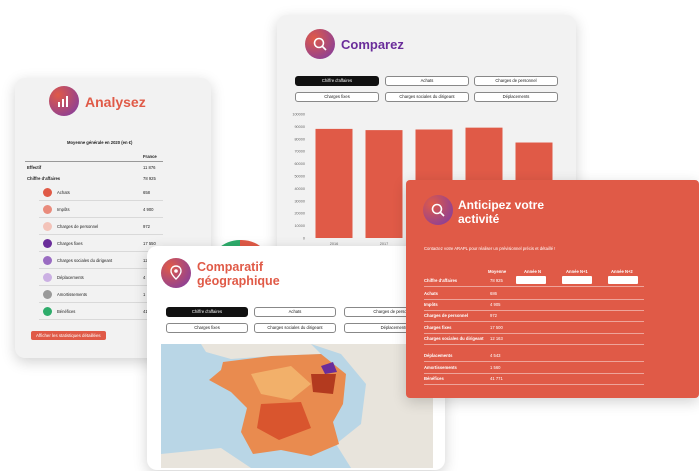 The width and height of the screenshot is (699, 471). I want to click on forecast-value: 78 925, so click(496, 280).